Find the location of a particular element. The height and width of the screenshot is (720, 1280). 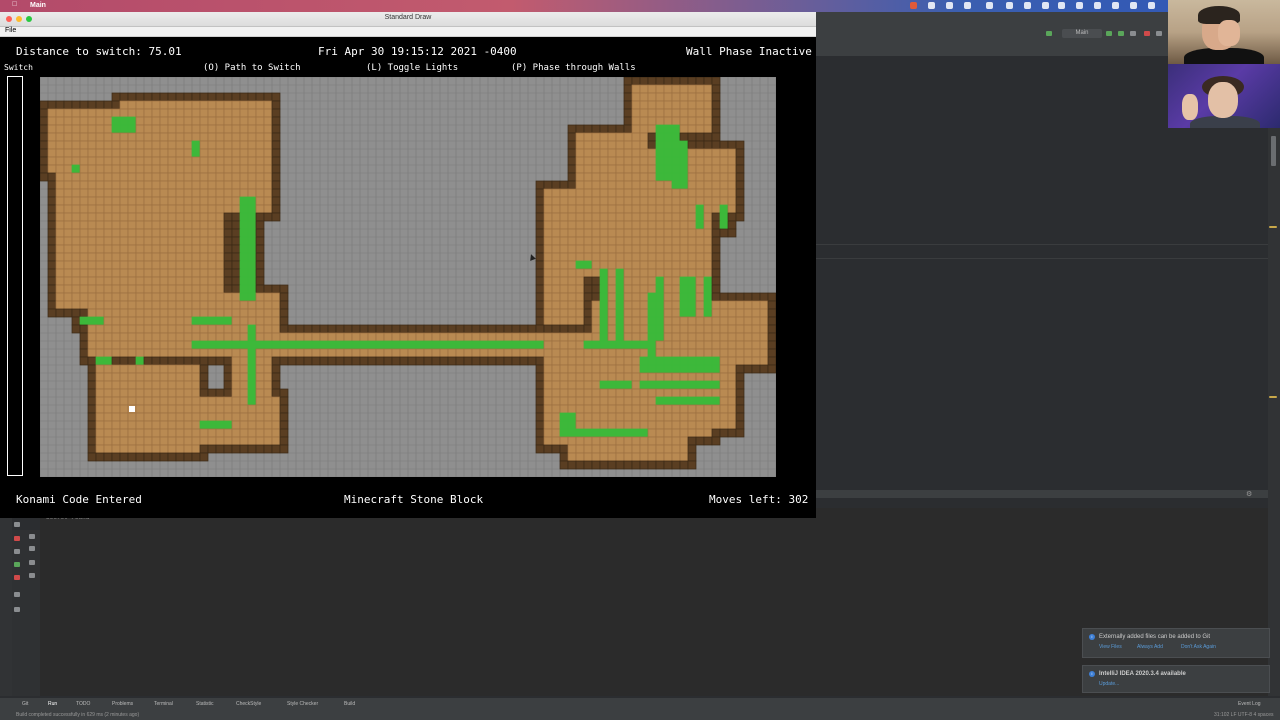

wifi-icon is located at coordinates (1115, 5).